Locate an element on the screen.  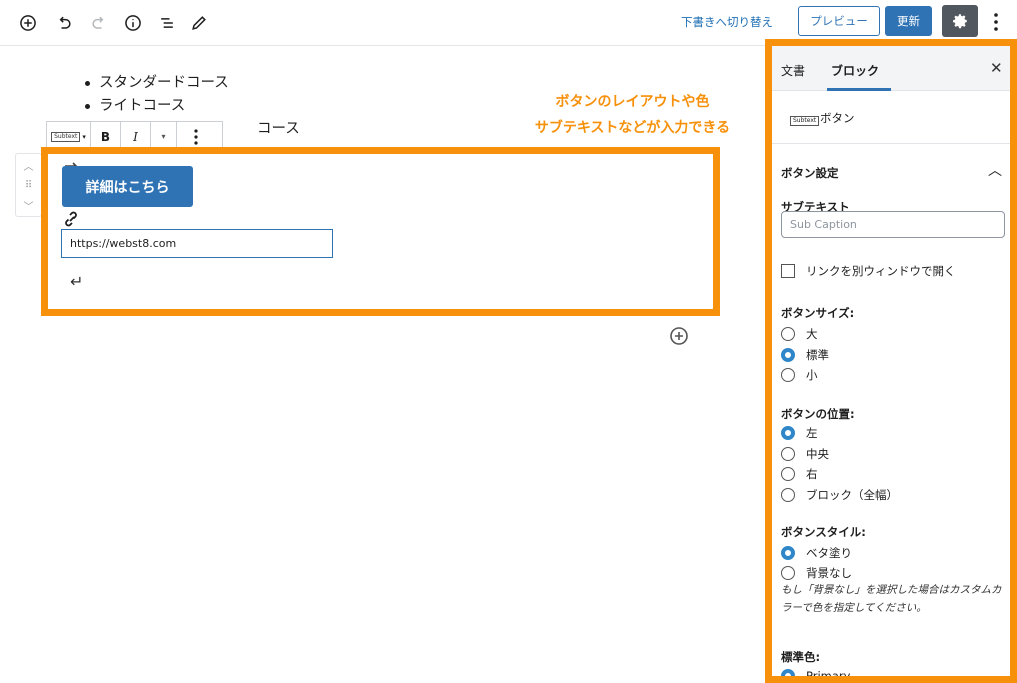
url-input: https://webst8.com is located at coordinates (197, 243).